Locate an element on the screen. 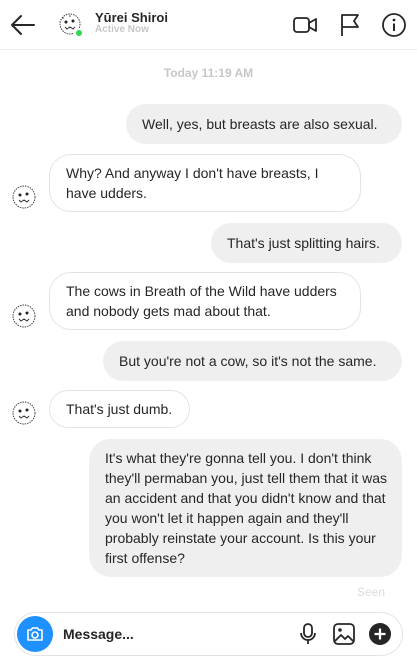  message-bubble-outgoing: That's just splitting hairs. is located at coordinates (306, 243).